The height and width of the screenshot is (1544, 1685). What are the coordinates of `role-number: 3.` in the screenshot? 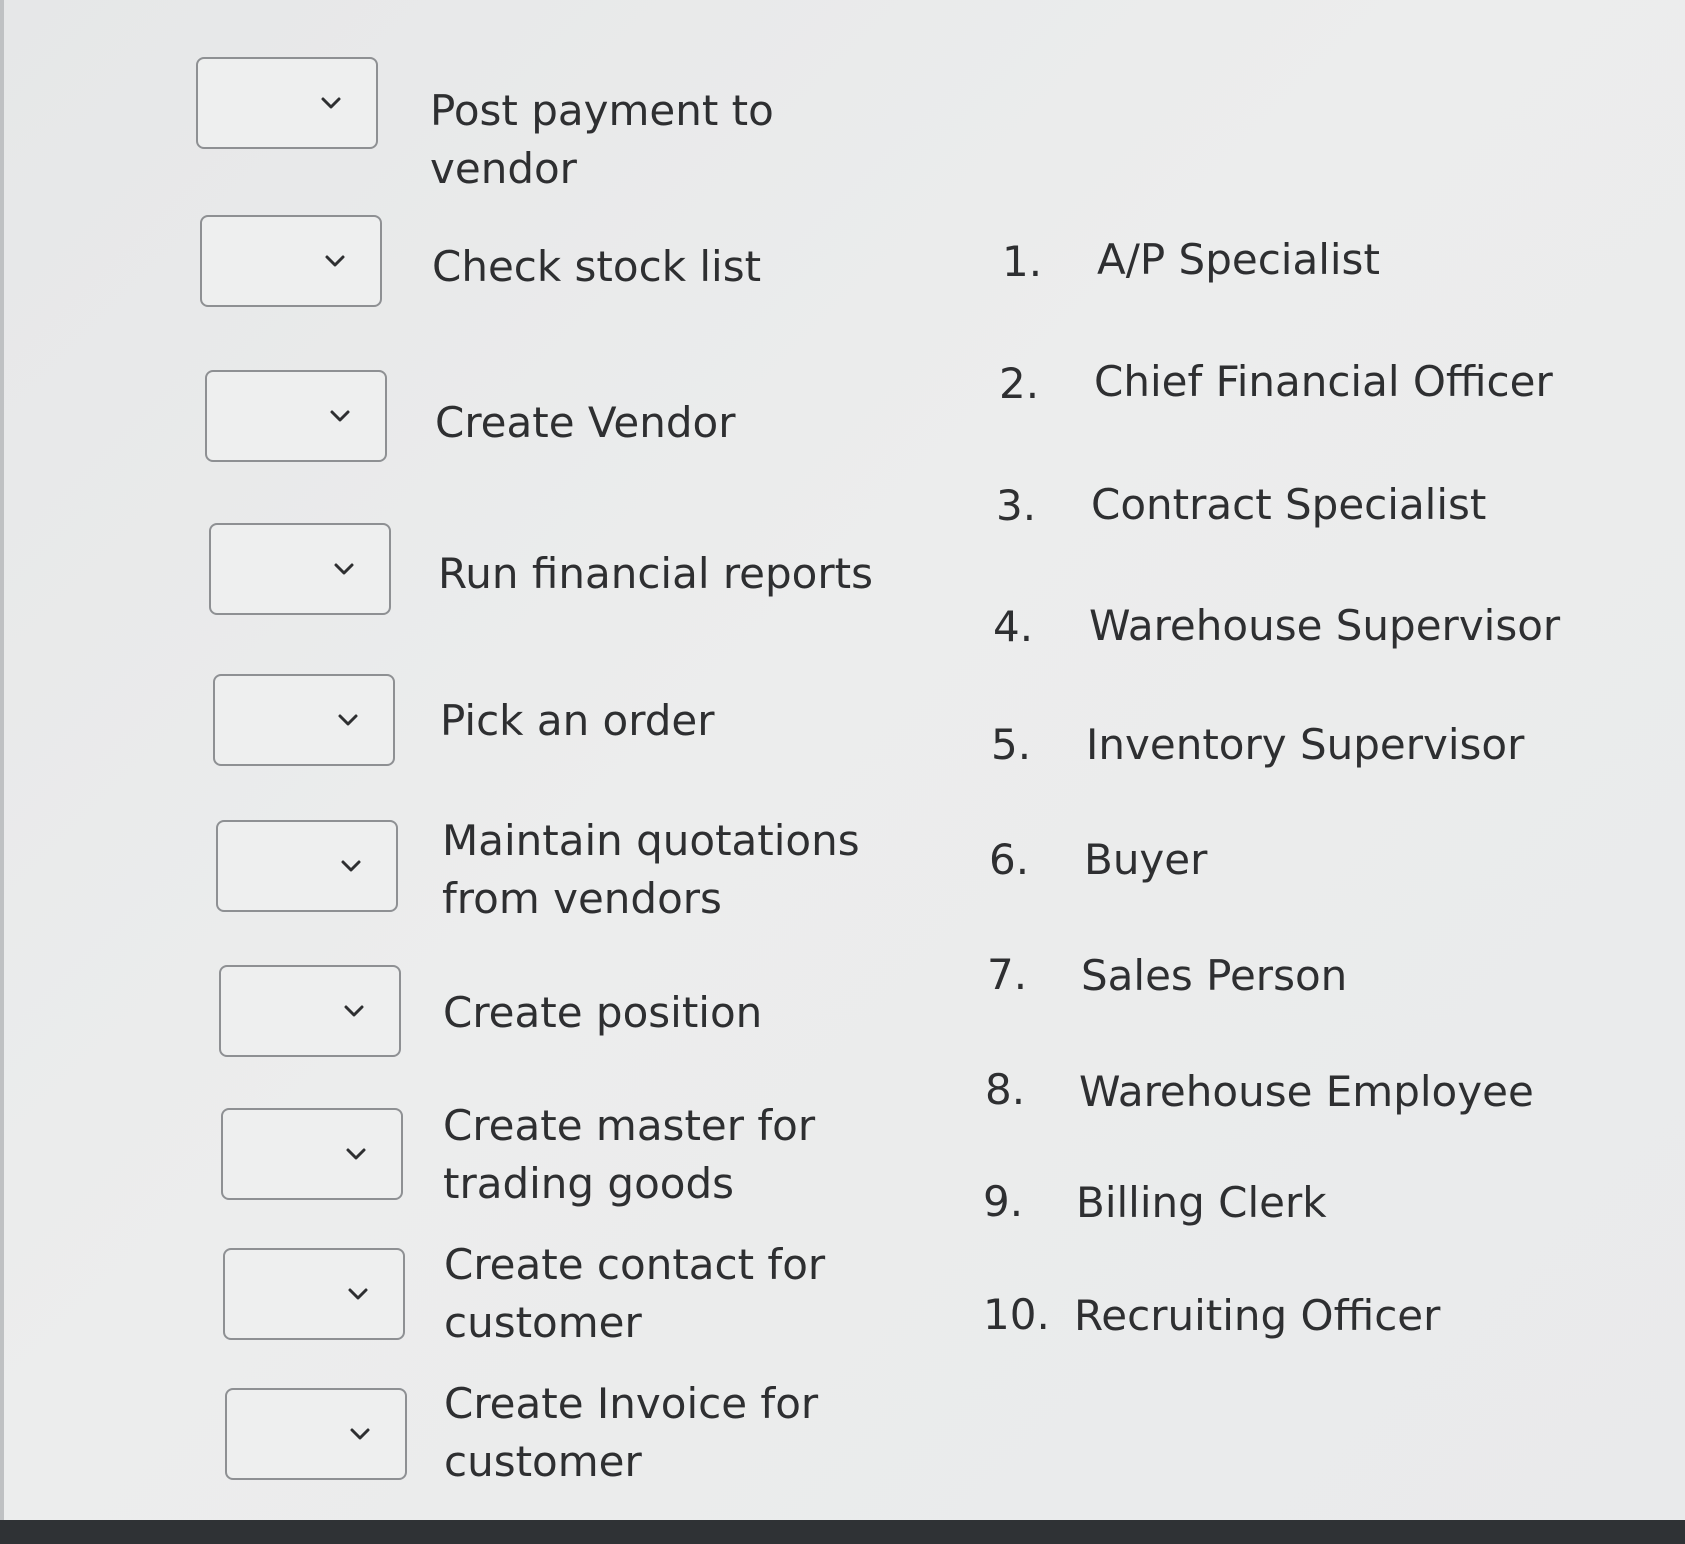 It's located at (1016, 505).